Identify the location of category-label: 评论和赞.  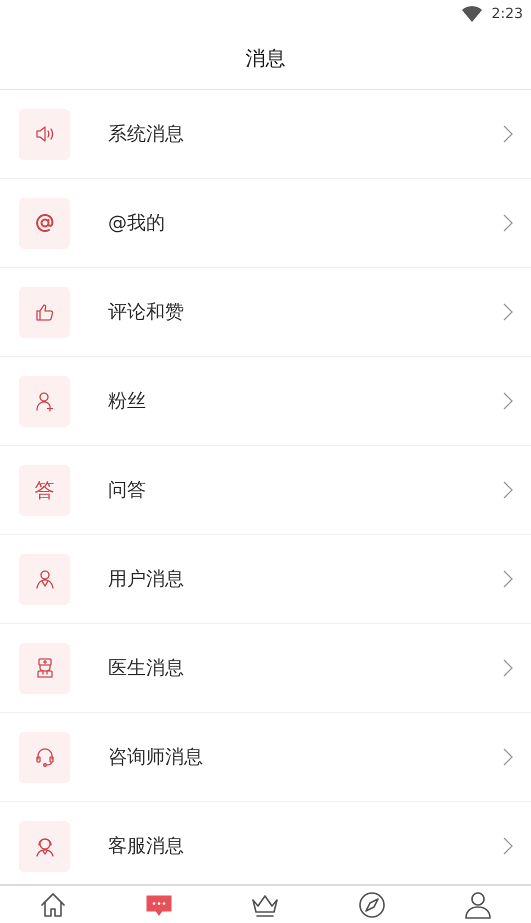
(146, 312).